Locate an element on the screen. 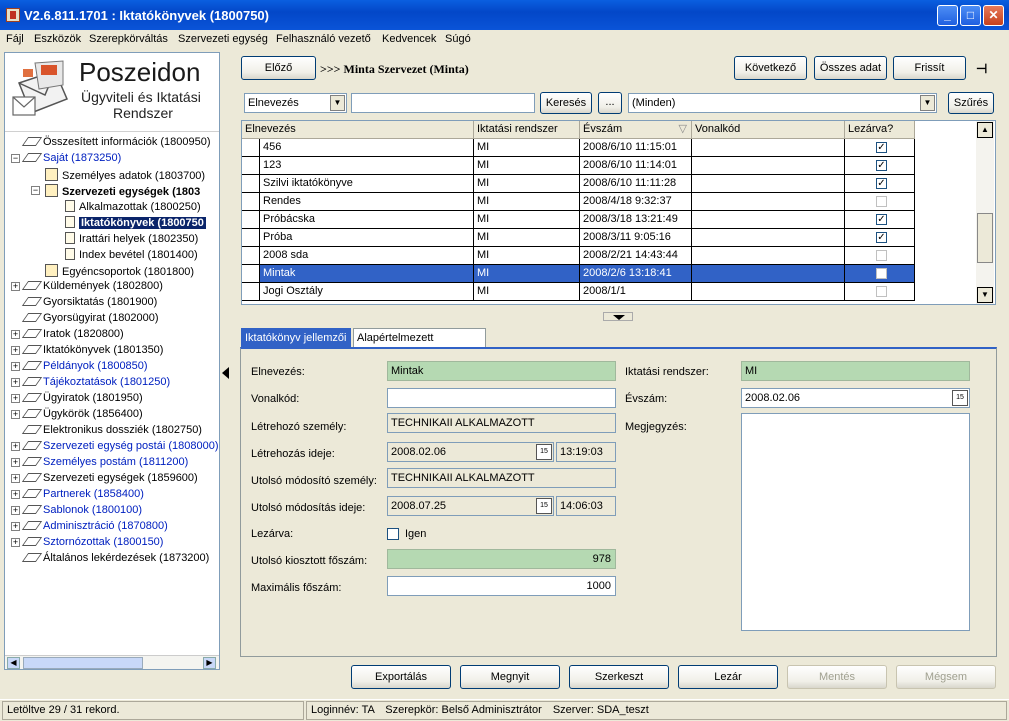 This screenshot has width=1009, height=721. table-row: Mintak MI 2008/2/6 13:18:41 is located at coordinates (578, 274).